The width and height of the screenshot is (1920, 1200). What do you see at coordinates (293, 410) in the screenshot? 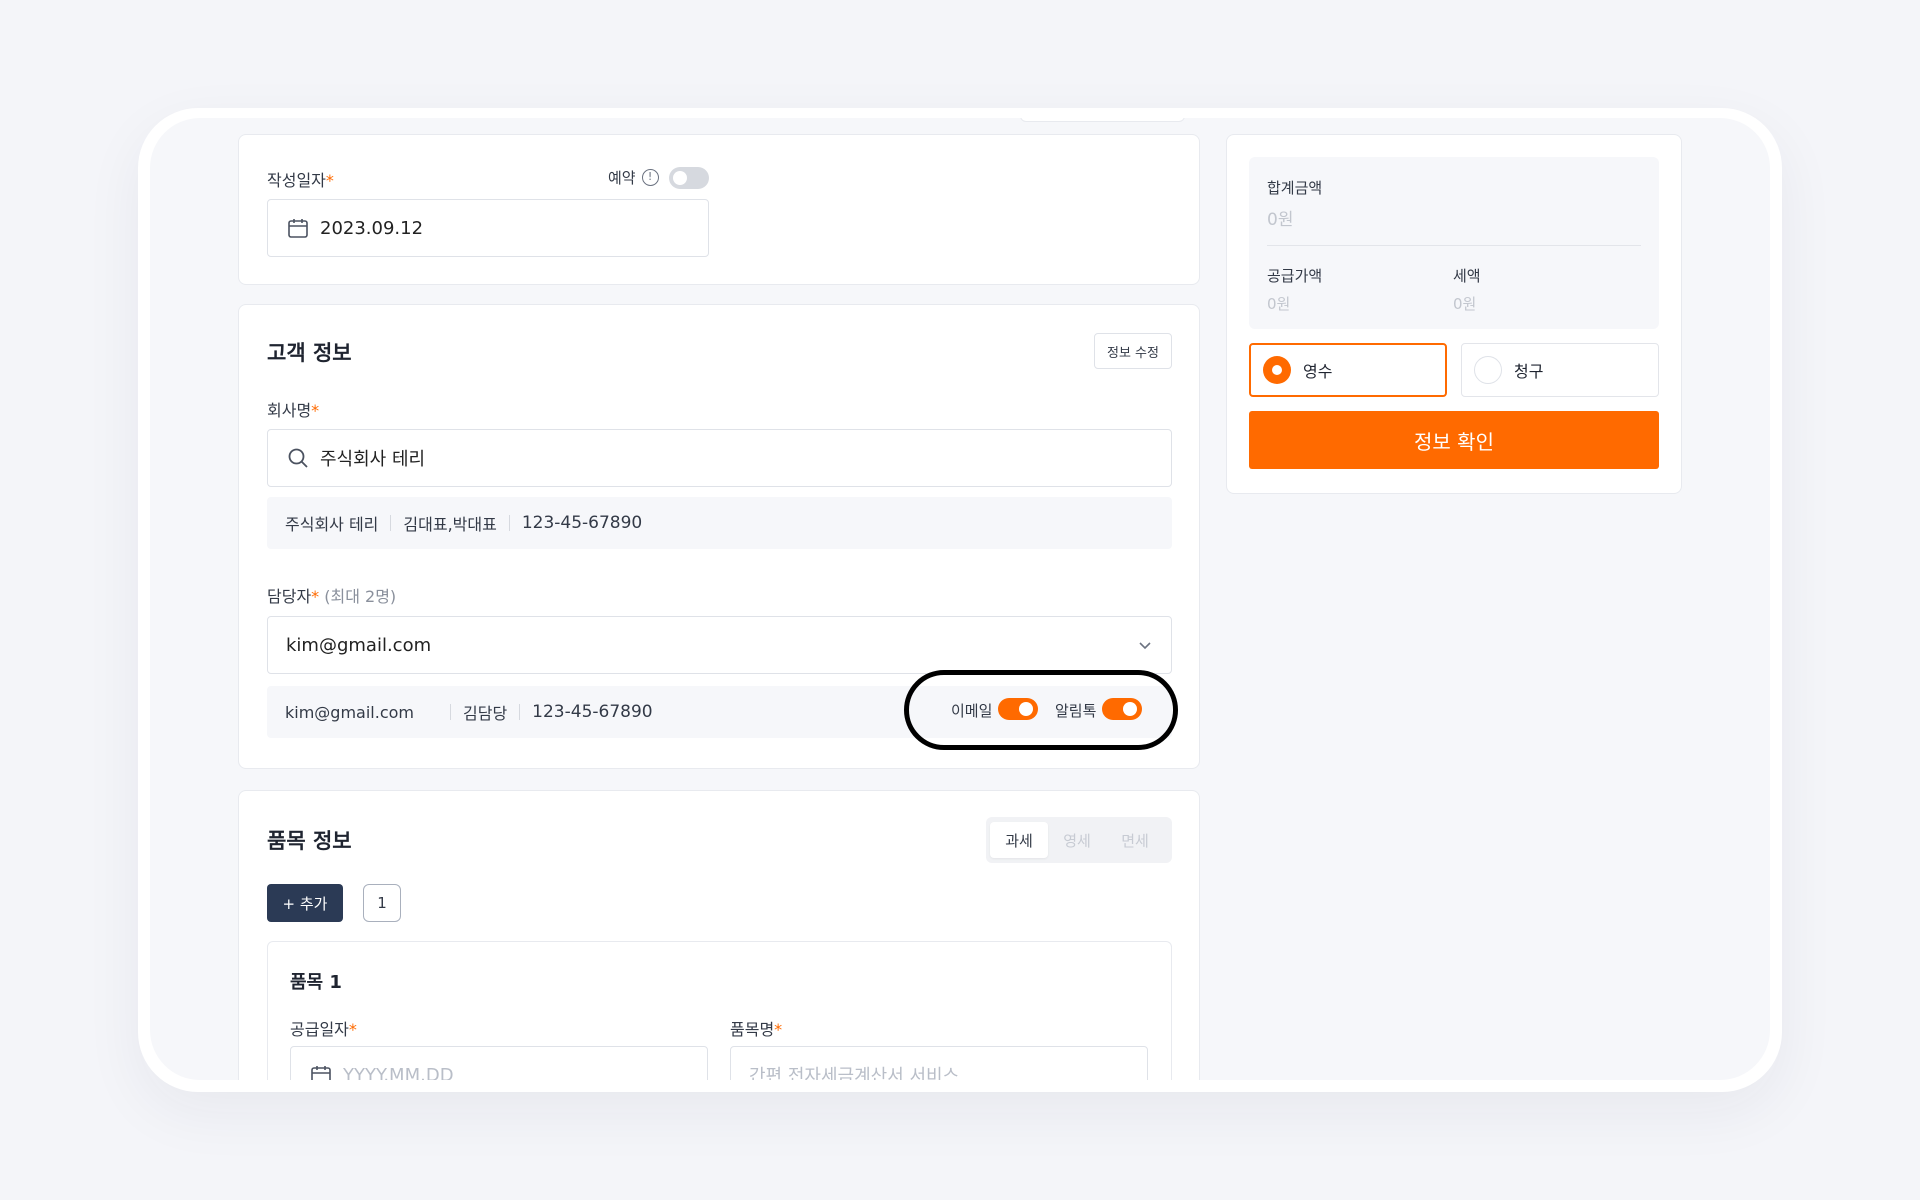
I see `company-label: 회사명*` at bounding box center [293, 410].